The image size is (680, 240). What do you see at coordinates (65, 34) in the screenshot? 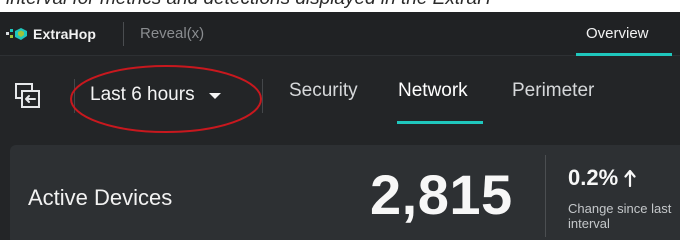
I see `brand-name: ExtraHop` at bounding box center [65, 34].